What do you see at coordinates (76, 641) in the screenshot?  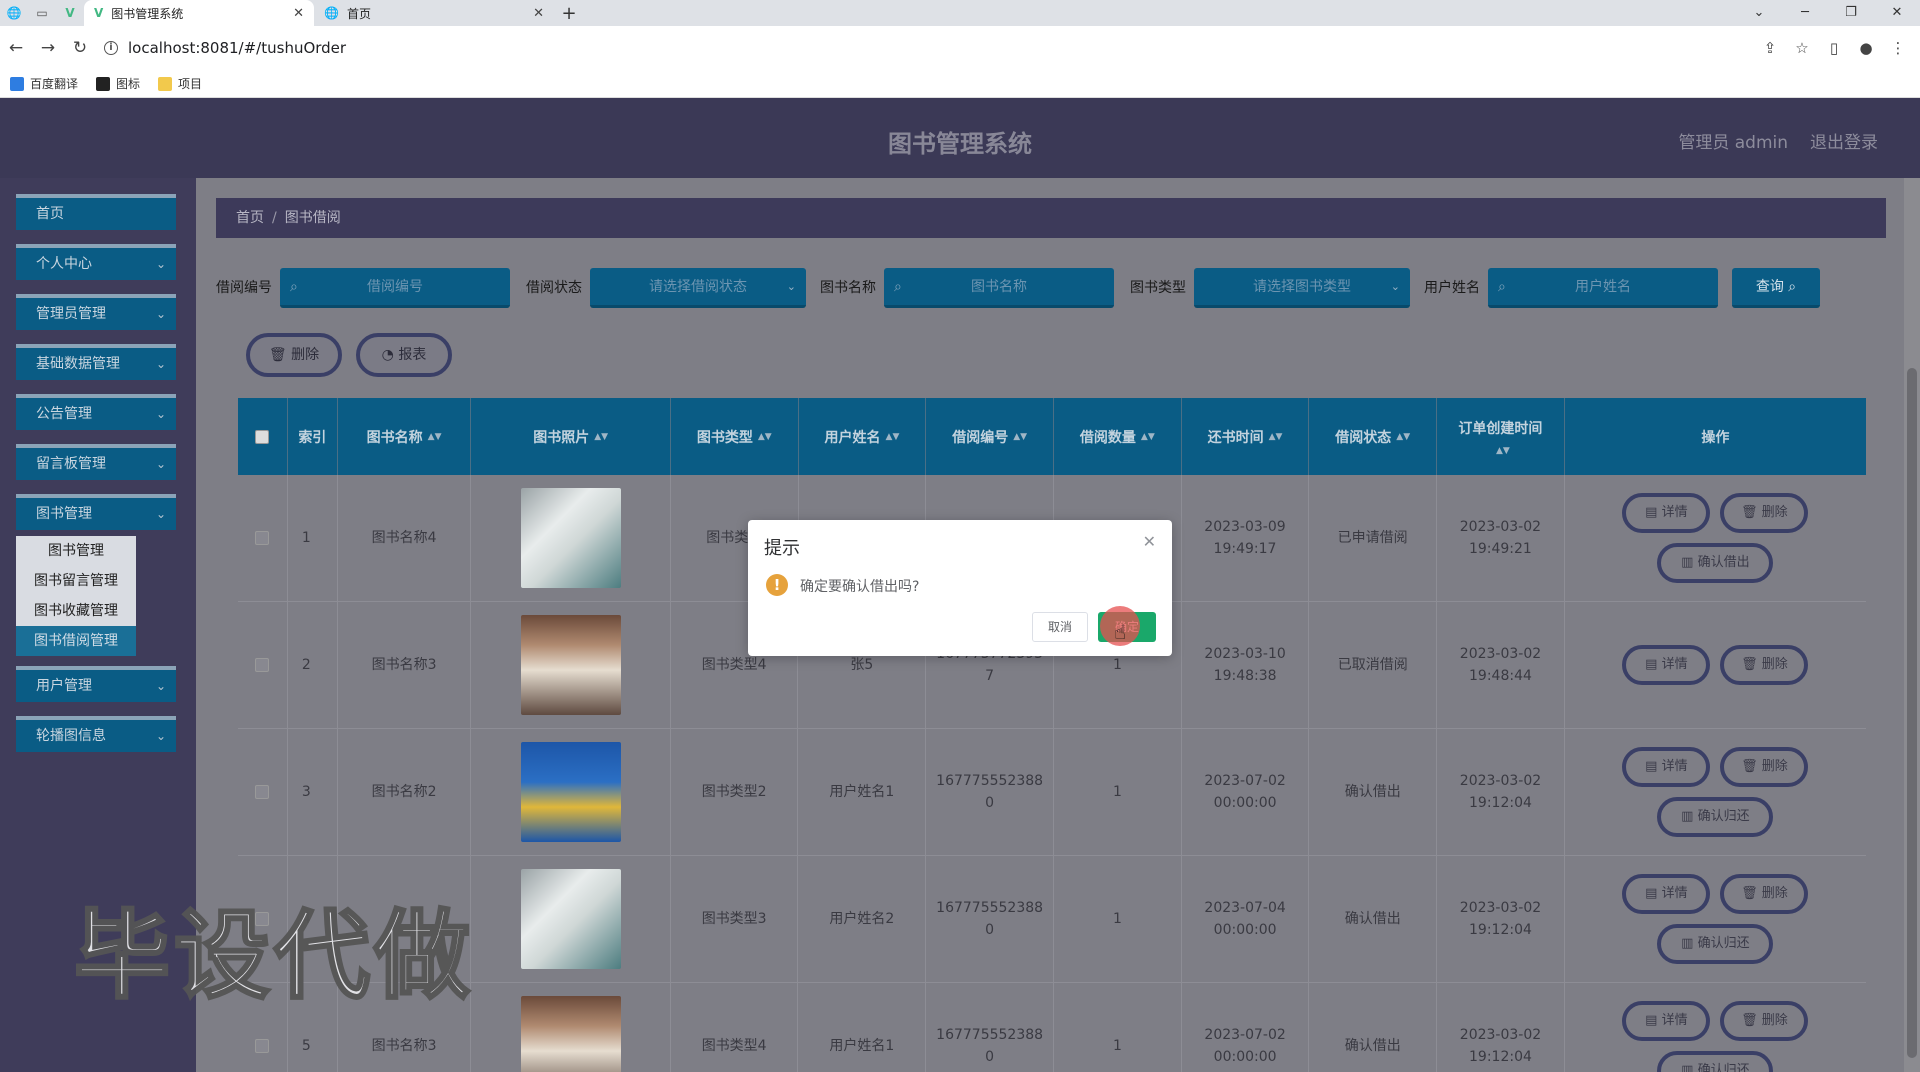 I see `submenu-item-book-borrow: 图书借阅管理` at bounding box center [76, 641].